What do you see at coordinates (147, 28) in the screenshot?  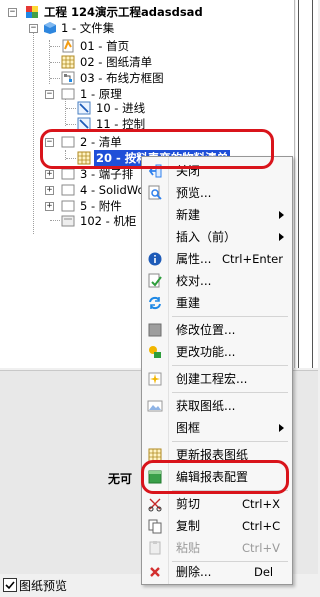 I see `tree-node-folder: − 1 - 文件集` at bounding box center [147, 28].